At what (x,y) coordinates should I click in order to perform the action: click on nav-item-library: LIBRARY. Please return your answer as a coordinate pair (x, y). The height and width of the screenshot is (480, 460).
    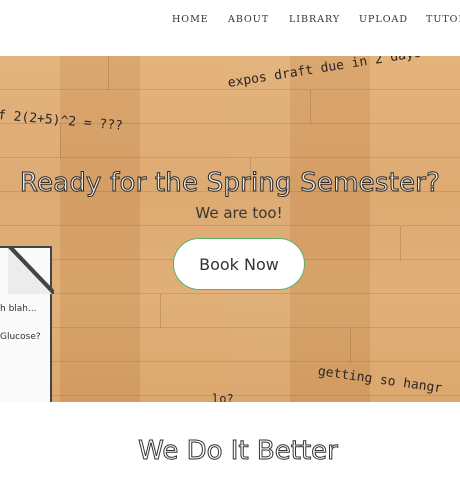
    Looking at the image, I should click on (314, 19).